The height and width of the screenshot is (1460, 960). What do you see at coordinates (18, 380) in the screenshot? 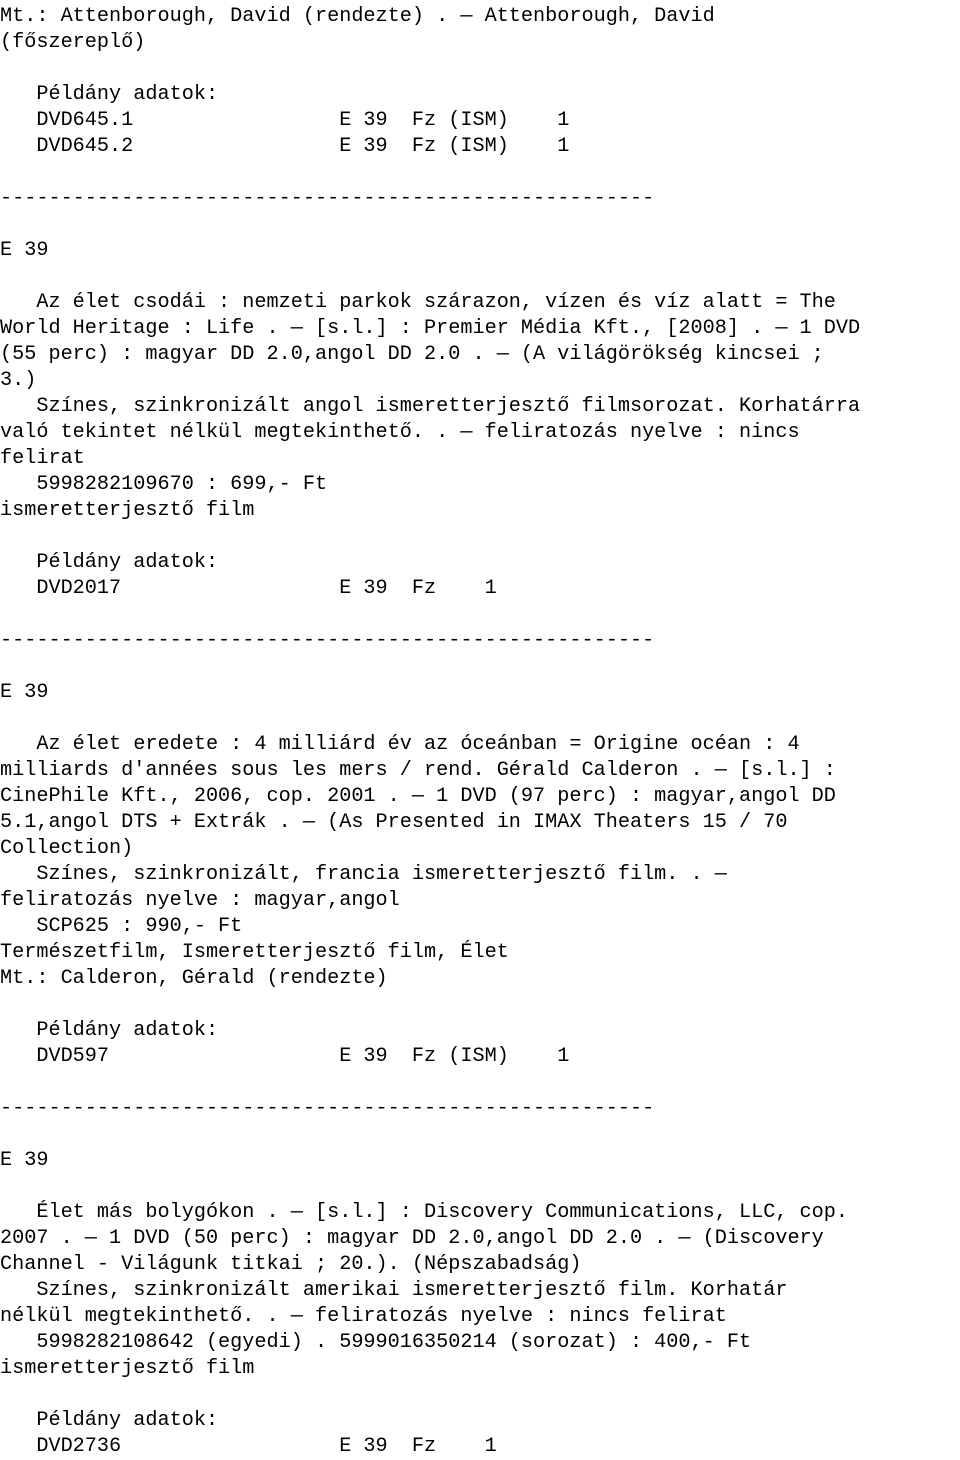
I see `bibliographic-line: 3.)` at bounding box center [18, 380].